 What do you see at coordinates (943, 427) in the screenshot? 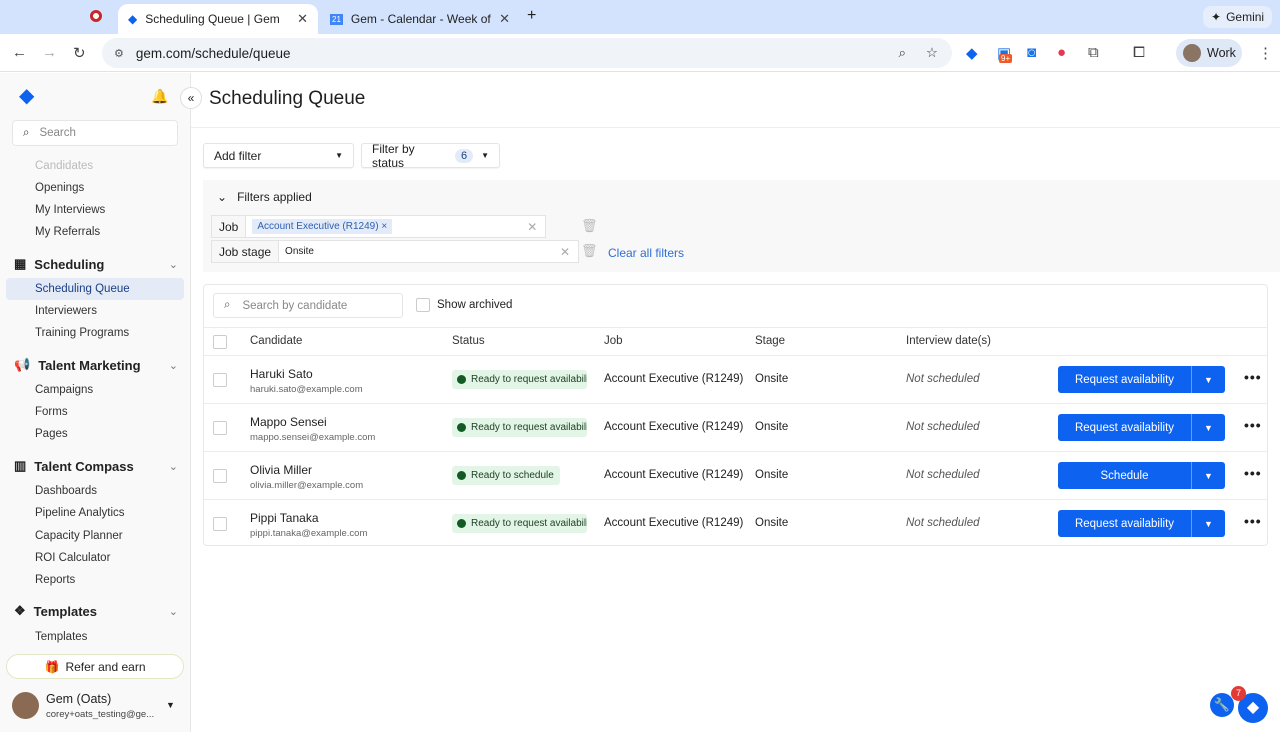
I see `interview-date: Not scheduled` at bounding box center [943, 427].